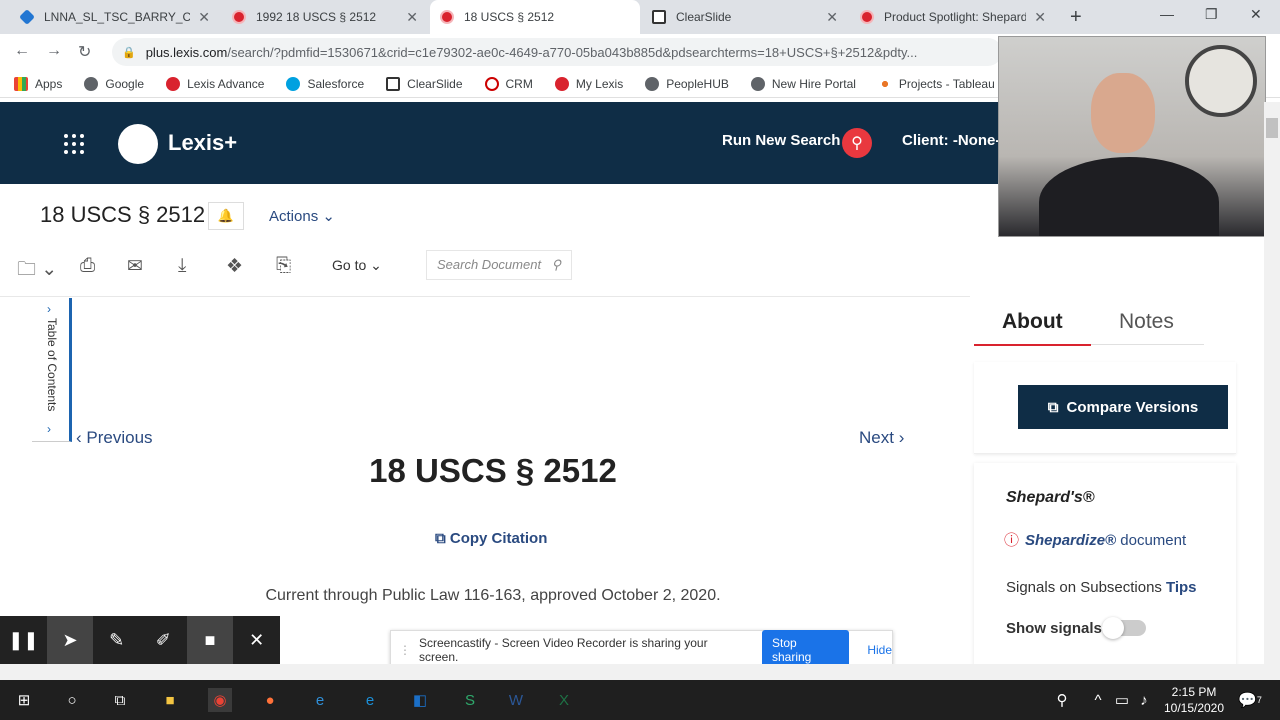 The height and width of the screenshot is (720, 1280). Describe the element at coordinates (1101, 587) in the screenshot. I see `signals-row: Signals on Subsections Tips` at that location.